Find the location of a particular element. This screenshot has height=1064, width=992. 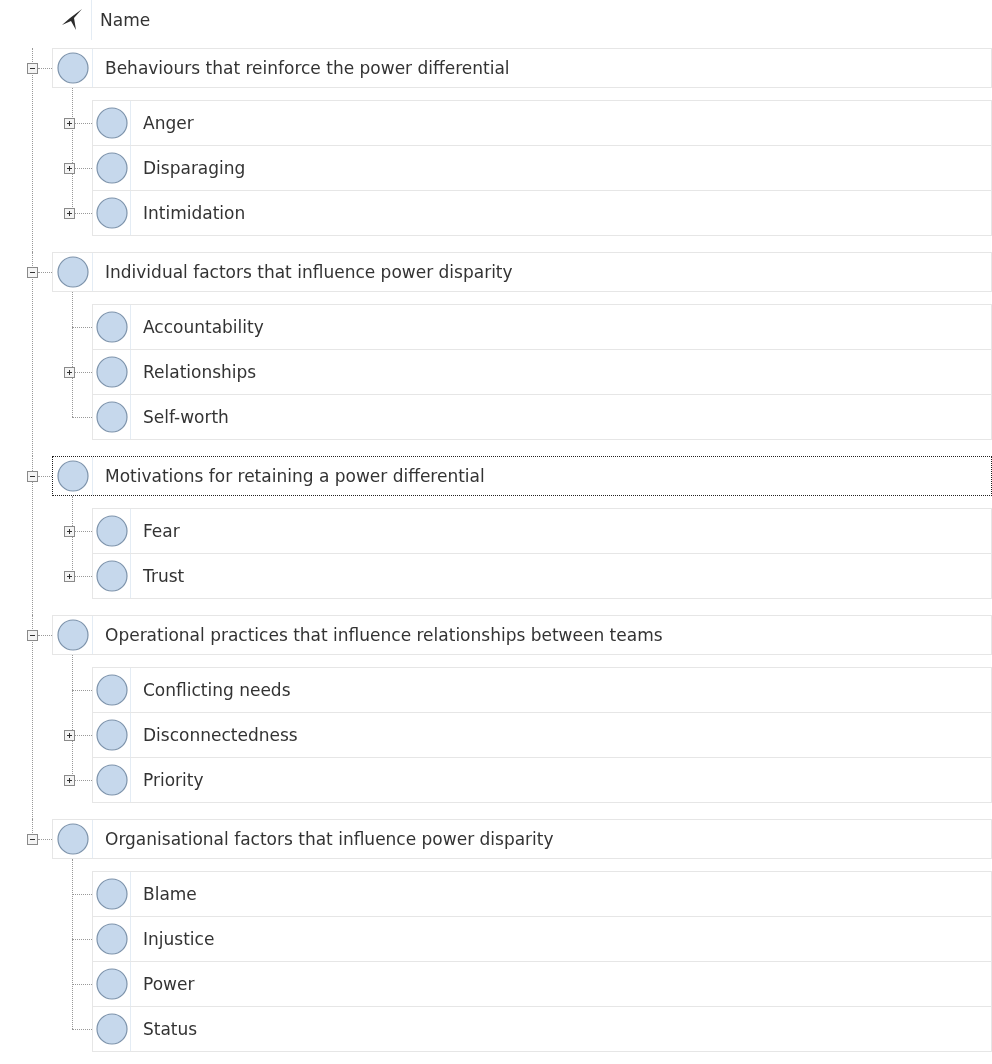

tree-row: Organisational factors that influence power disparity is located at coordinates (522, 839).